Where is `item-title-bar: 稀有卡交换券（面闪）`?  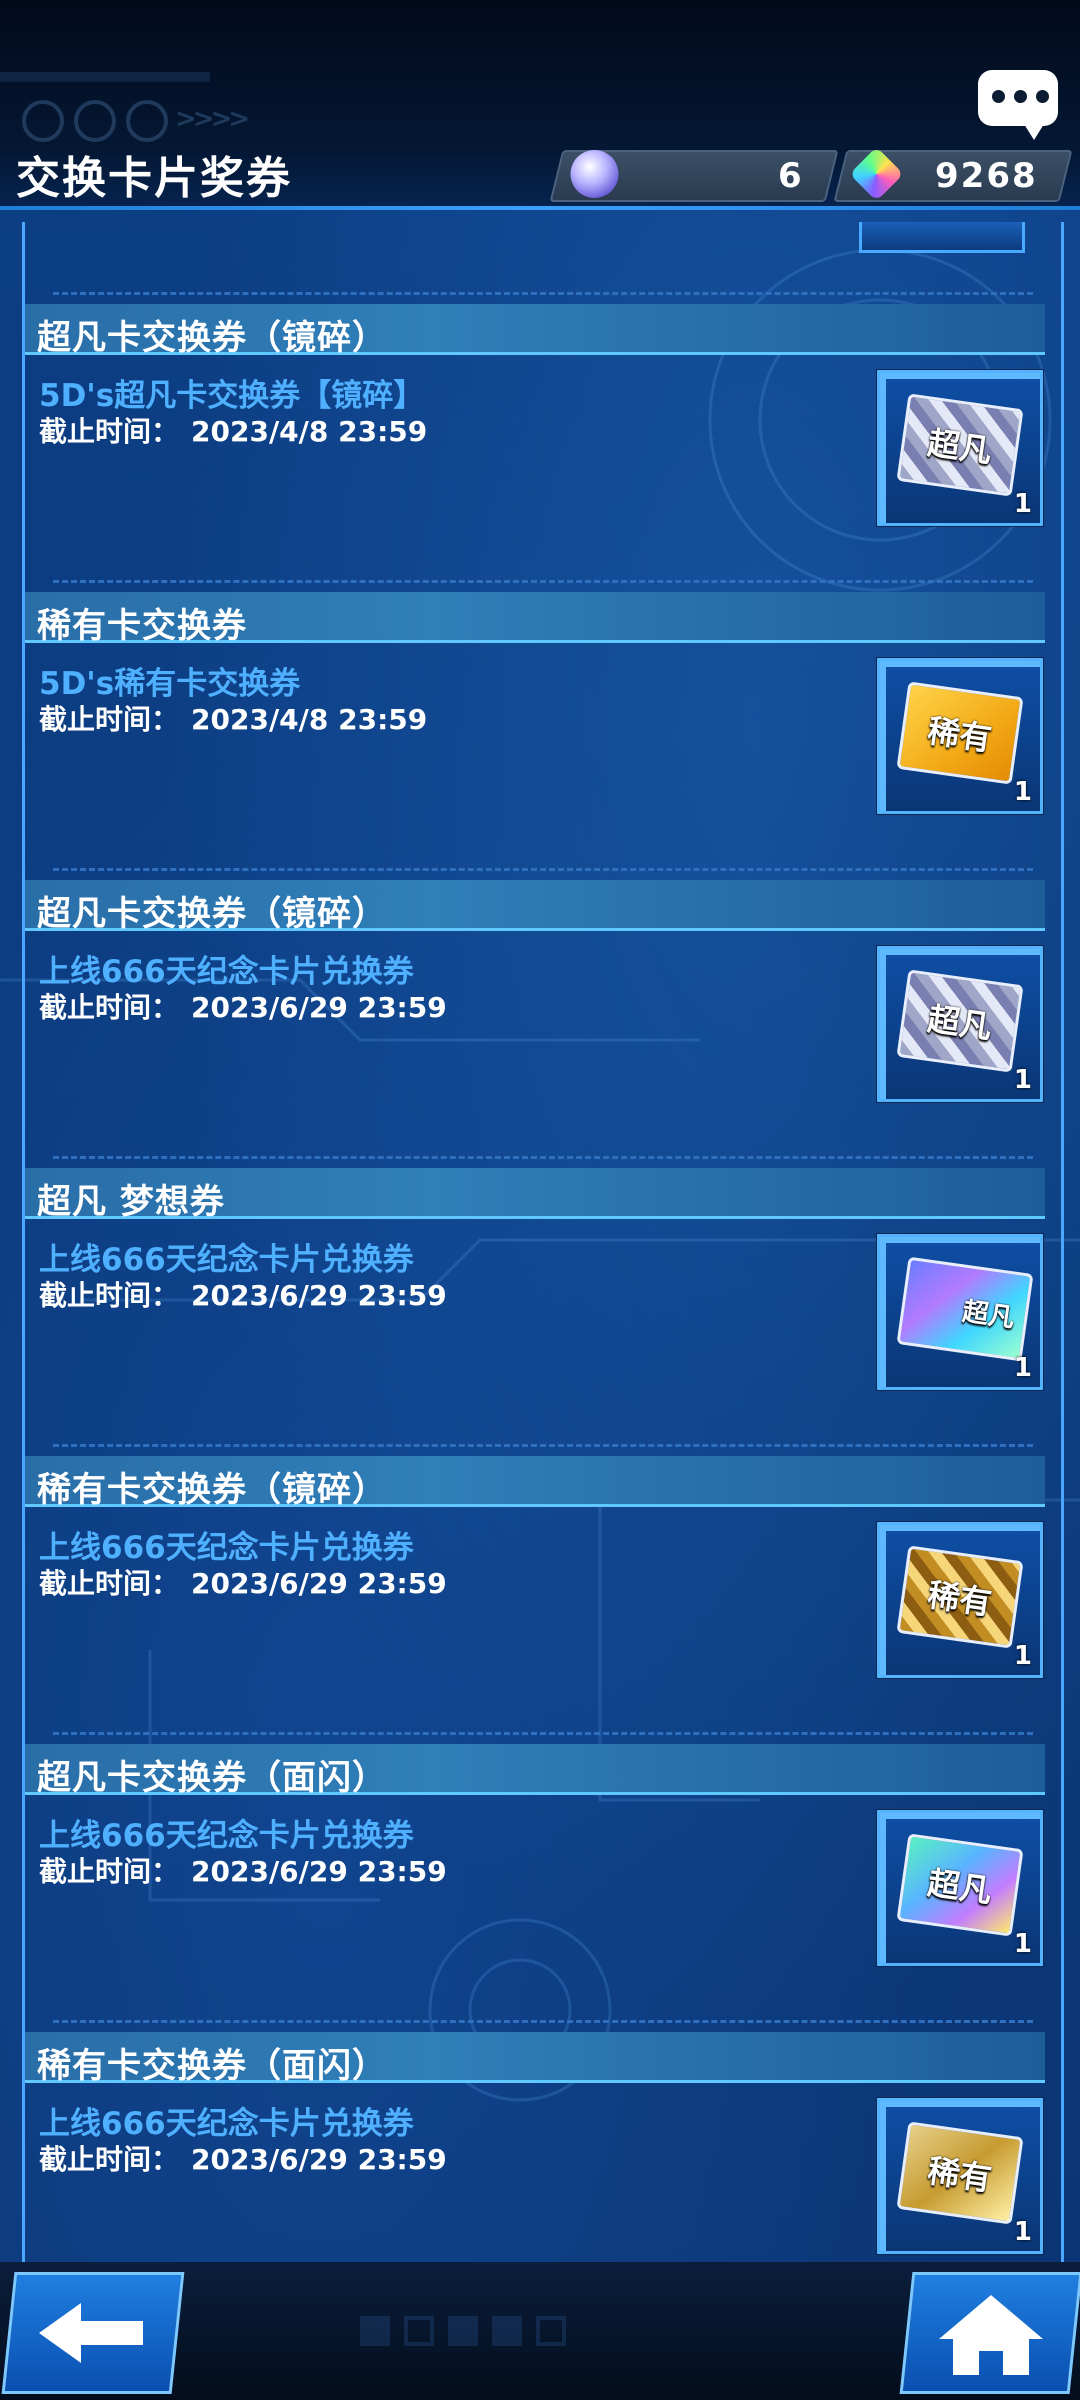
item-title-bar: 稀有卡交换券（面闪） is located at coordinates (535, 2059).